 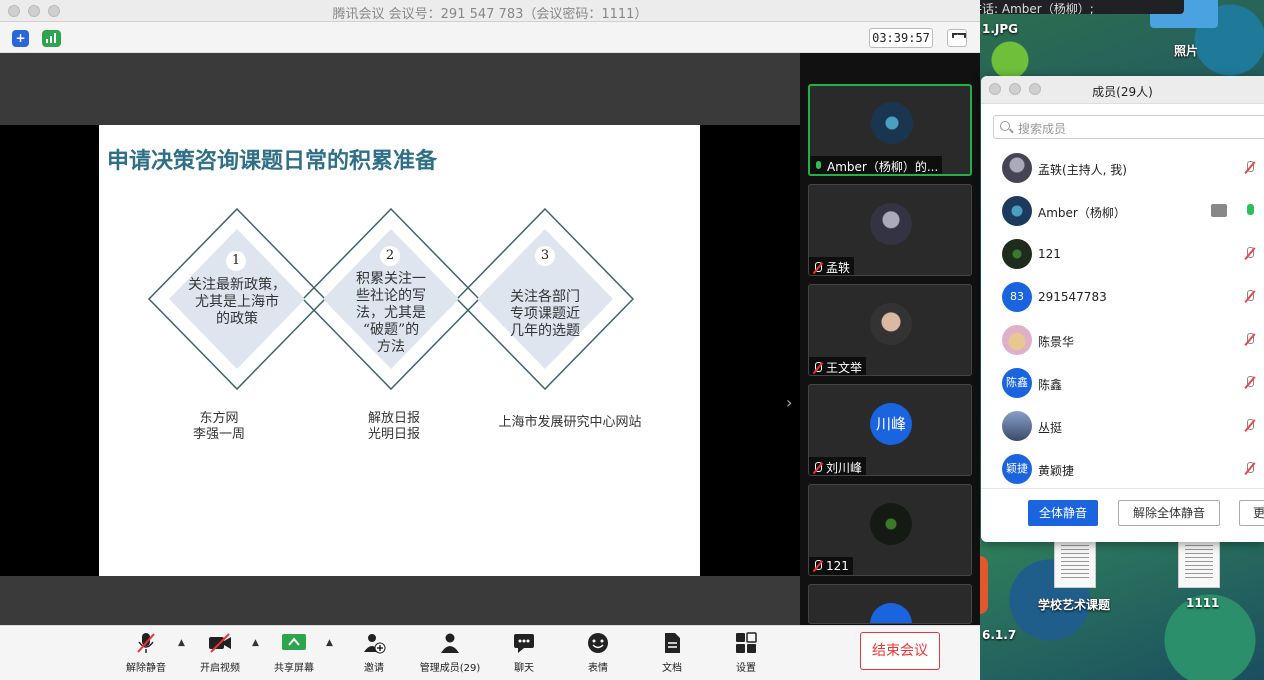 What do you see at coordinates (1128, 127) in the screenshot?
I see `member-search-input: 搜索成员` at bounding box center [1128, 127].